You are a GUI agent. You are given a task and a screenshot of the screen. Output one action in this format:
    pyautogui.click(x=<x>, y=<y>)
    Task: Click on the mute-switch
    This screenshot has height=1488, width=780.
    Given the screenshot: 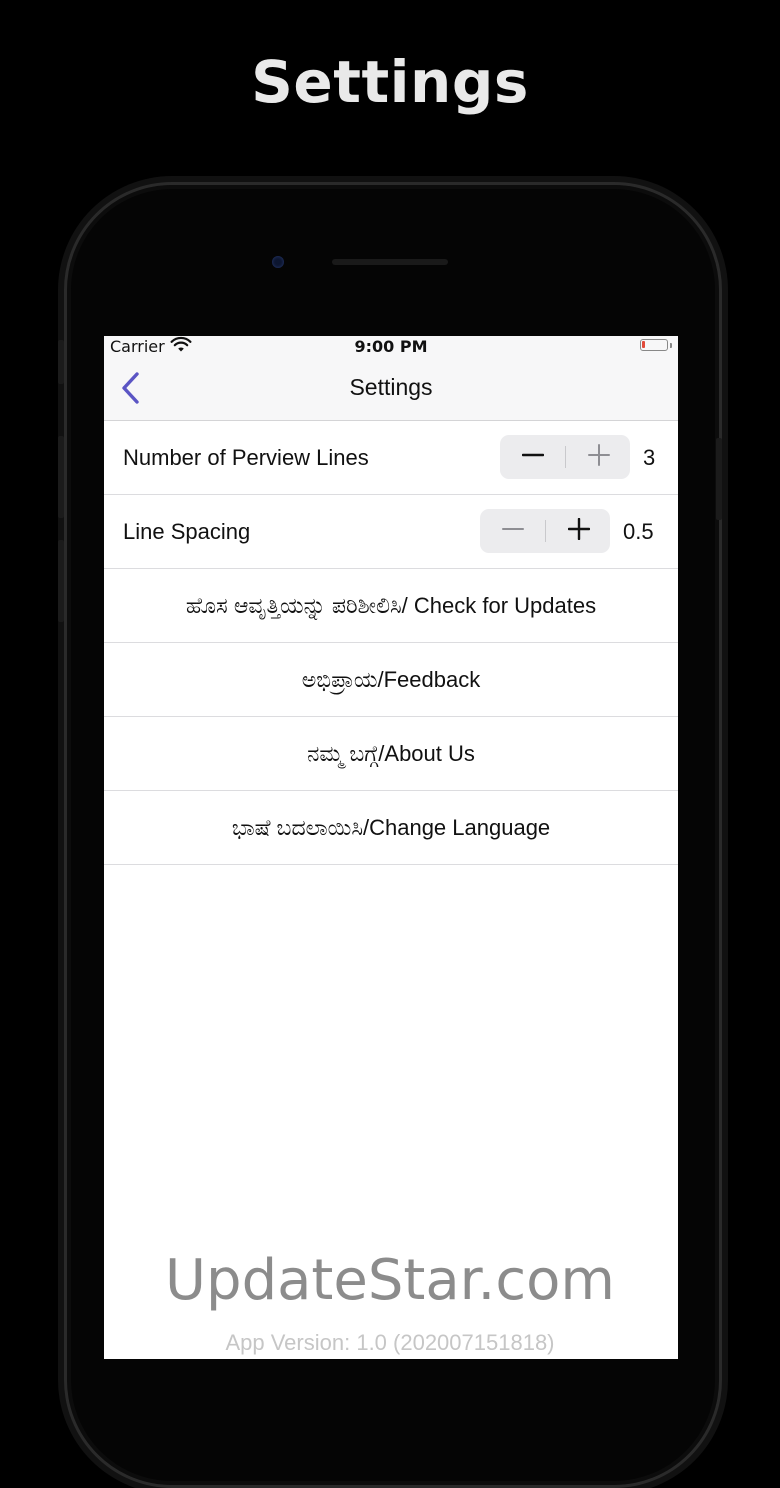 What is the action you would take?
    pyautogui.click(x=61, y=362)
    